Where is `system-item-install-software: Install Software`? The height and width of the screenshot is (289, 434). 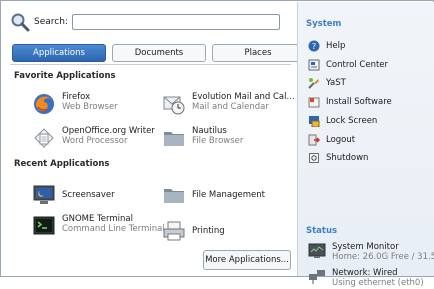 system-item-install-software: Install Software is located at coordinates (350, 102).